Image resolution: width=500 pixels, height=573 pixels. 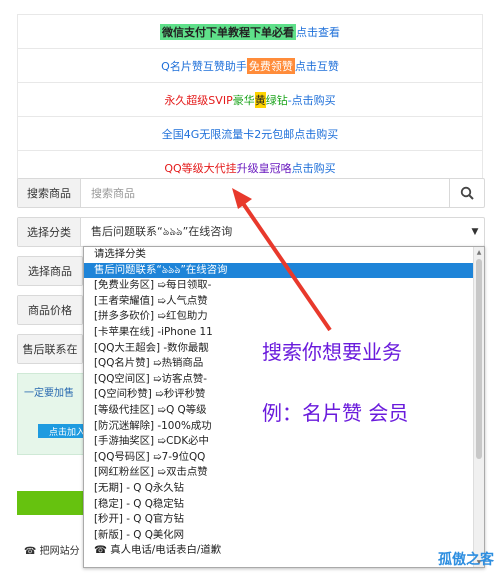 What do you see at coordinates (282, 260) in the screenshot?
I see `annotation-arrow` at bounding box center [282, 260].